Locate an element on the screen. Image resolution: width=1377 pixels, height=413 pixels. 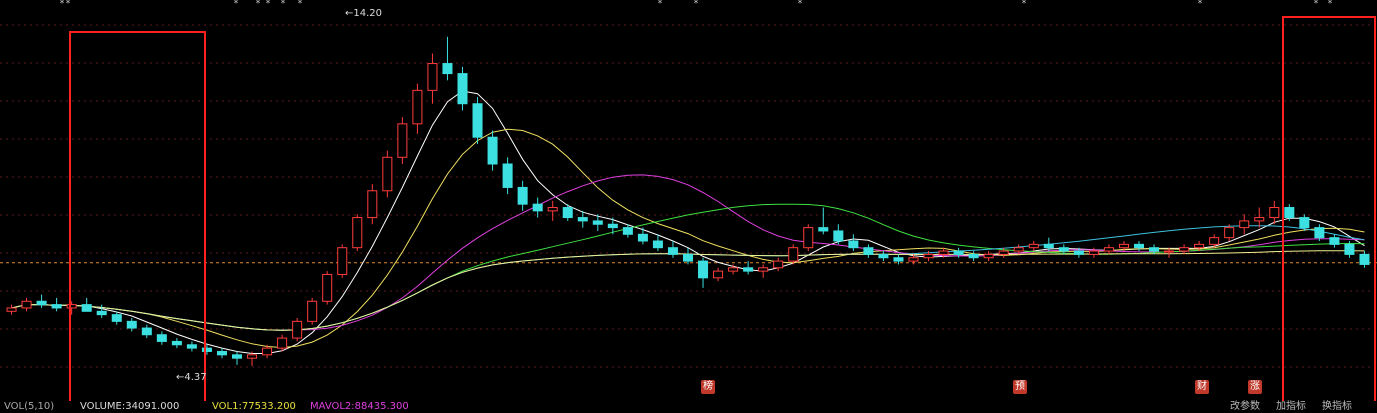
top-markers: * * * * * * * * * * * * * * is located at coordinates (696, 4).